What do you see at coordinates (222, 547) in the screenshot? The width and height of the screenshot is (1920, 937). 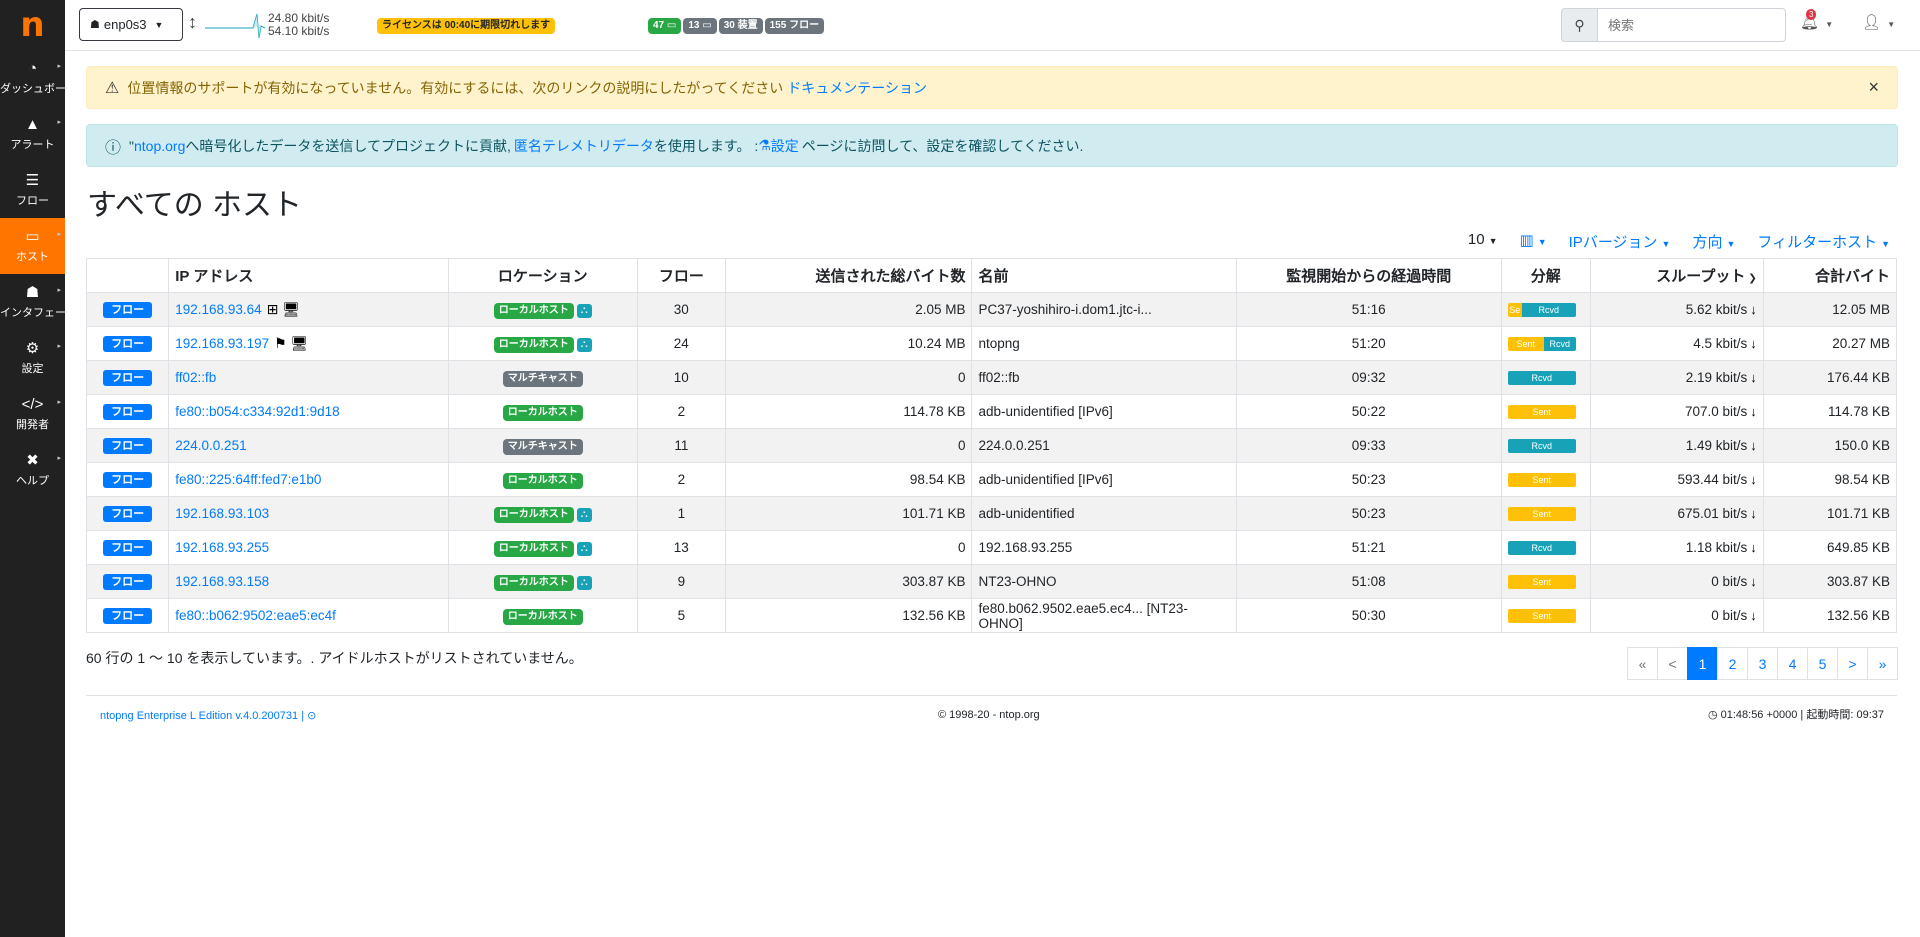 I see `host-ip-link: 192.168.93.255` at bounding box center [222, 547].